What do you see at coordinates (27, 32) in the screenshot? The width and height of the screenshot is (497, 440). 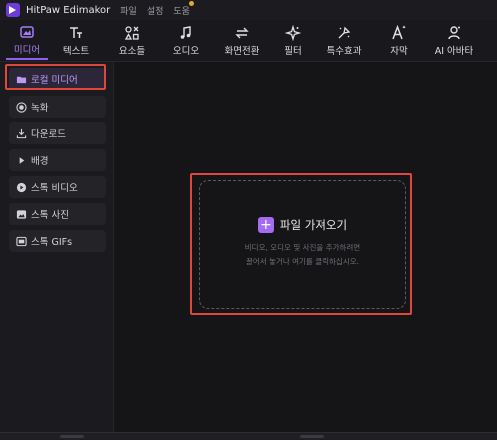 I see `media-icon` at bounding box center [27, 32].